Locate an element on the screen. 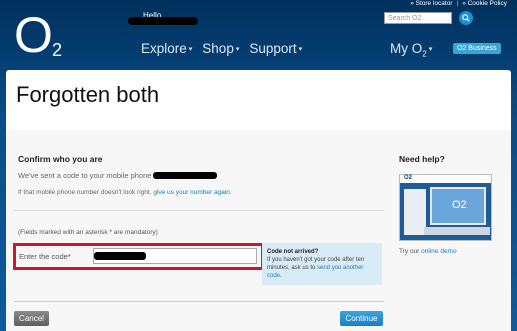 The width and height of the screenshot is (517, 331). top-links: » Store locator | » Cookie Policy is located at coordinates (458, 3).